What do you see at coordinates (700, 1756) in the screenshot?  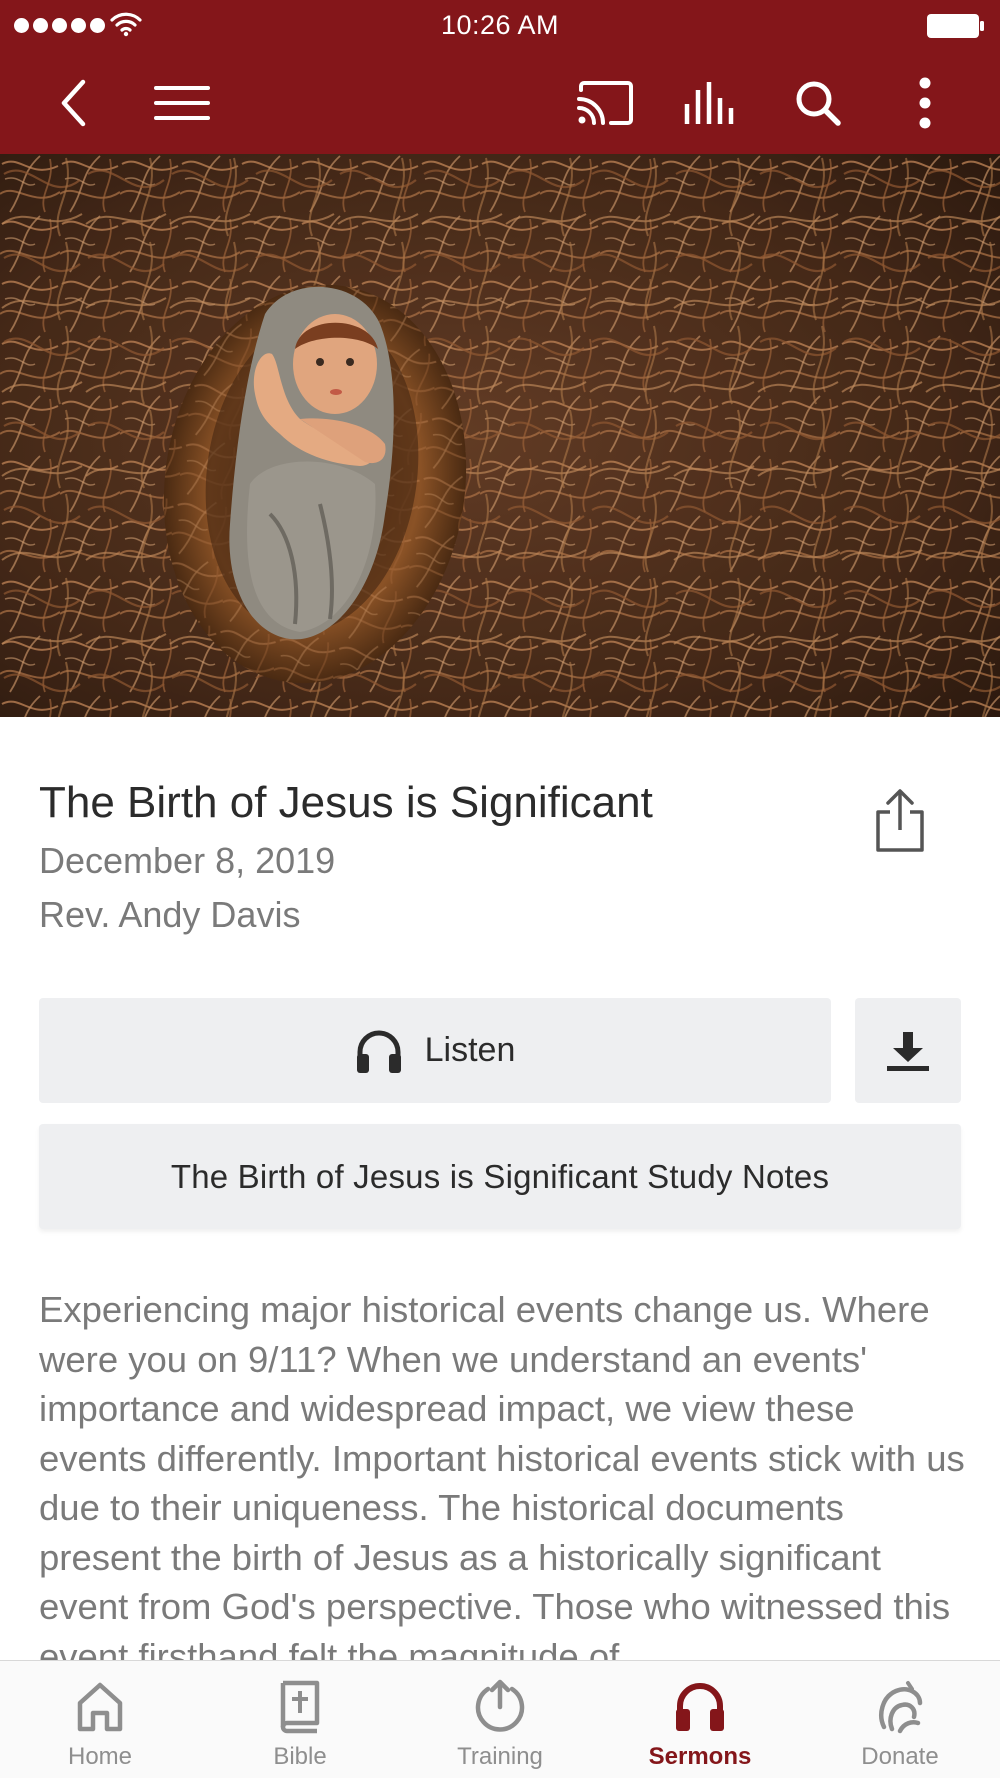 I see `tab-sermons-label: Sermons` at bounding box center [700, 1756].